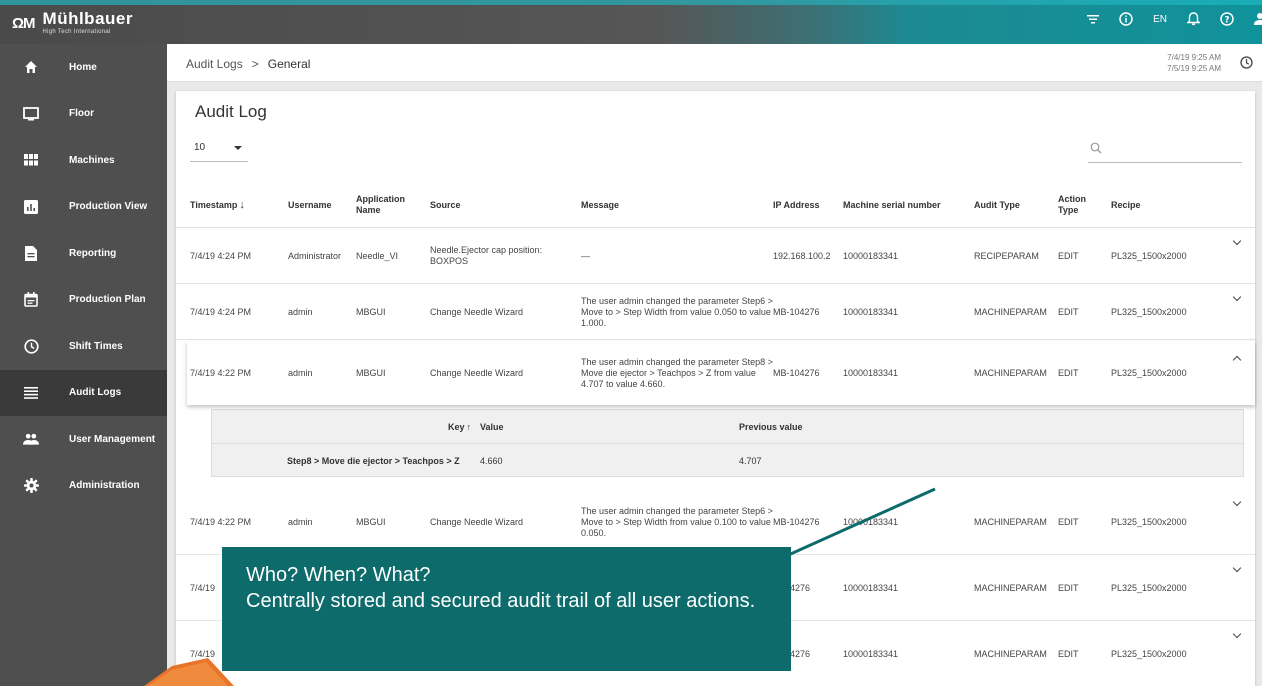 The image size is (1262, 686). Describe the element at coordinates (459, 427) in the screenshot. I see `detail-header-key: Key ↑` at that location.